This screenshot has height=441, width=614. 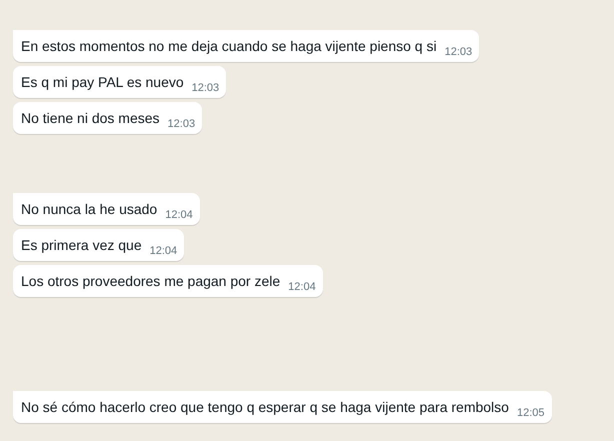 What do you see at coordinates (530, 413) in the screenshot?
I see `message-time: 12:05` at bounding box center [530, 413].